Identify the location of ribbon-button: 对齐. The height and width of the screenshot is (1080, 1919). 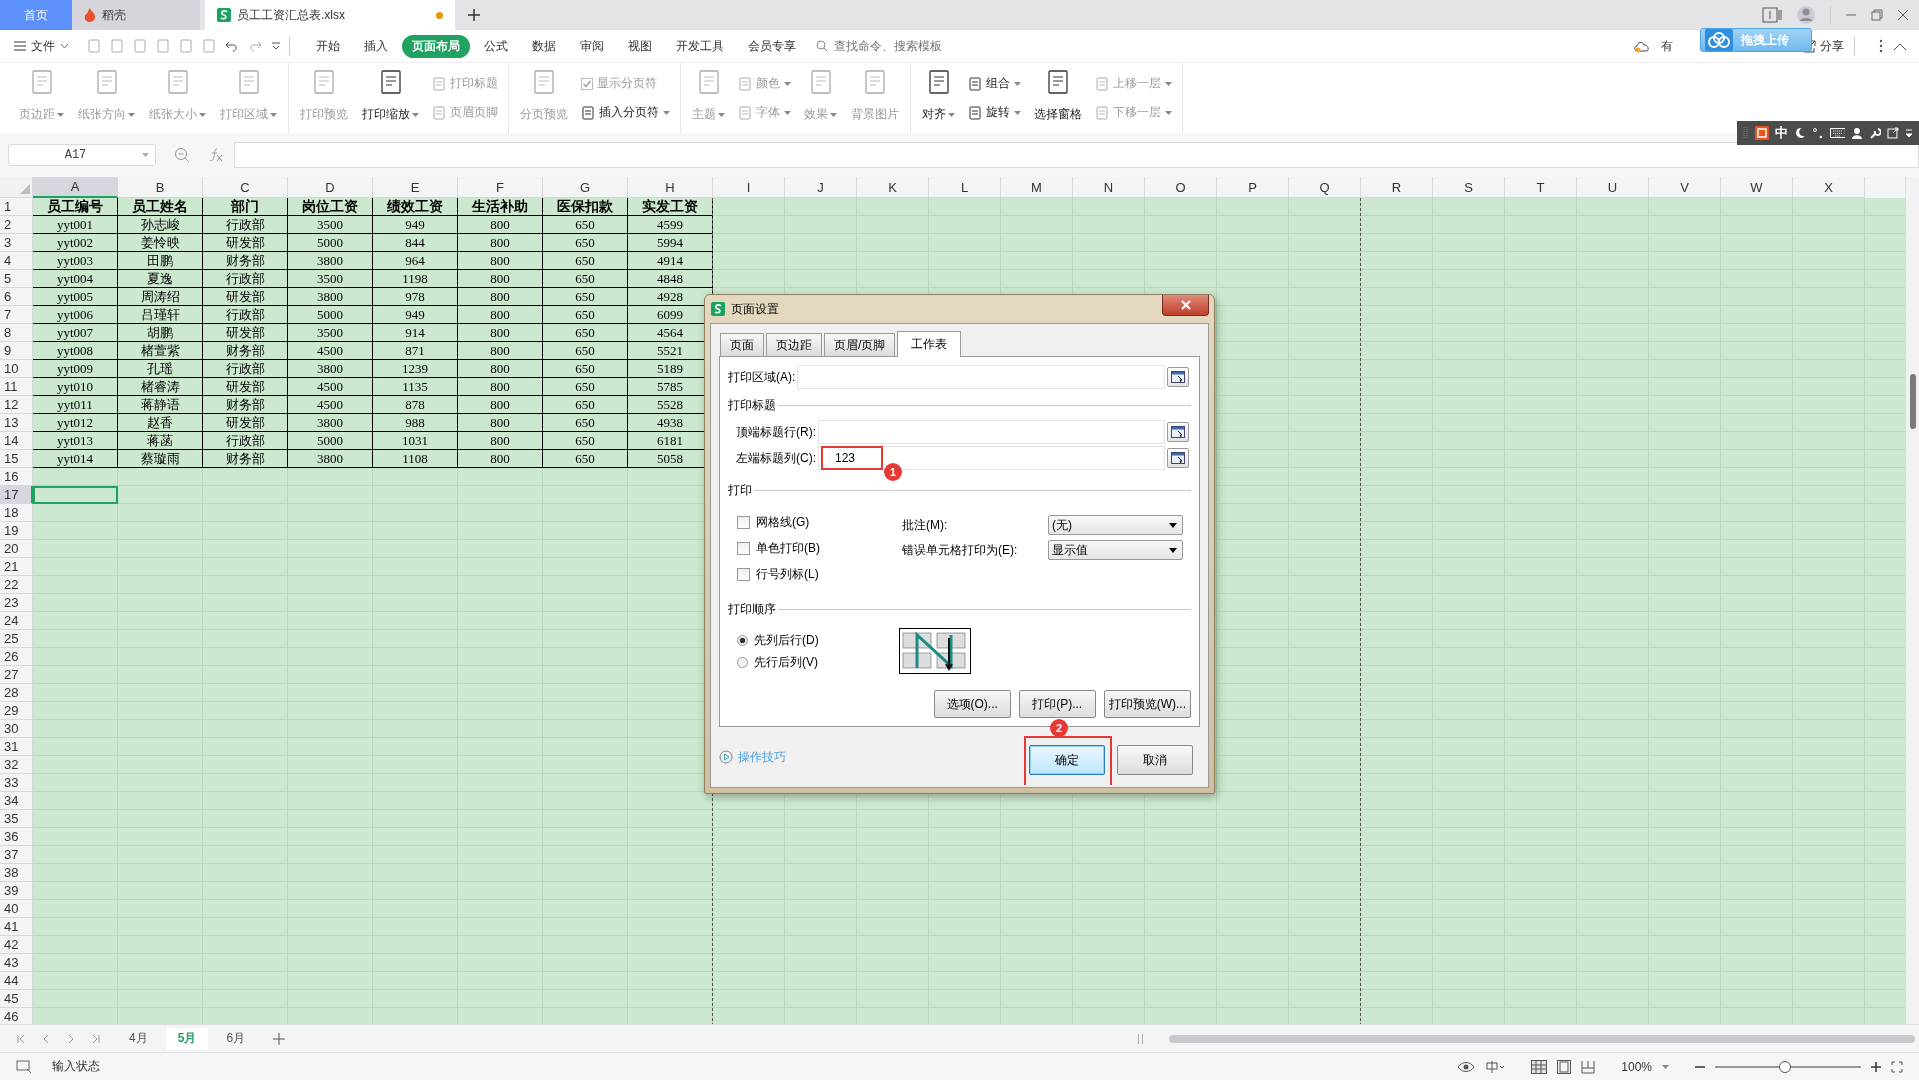
(938, 98).